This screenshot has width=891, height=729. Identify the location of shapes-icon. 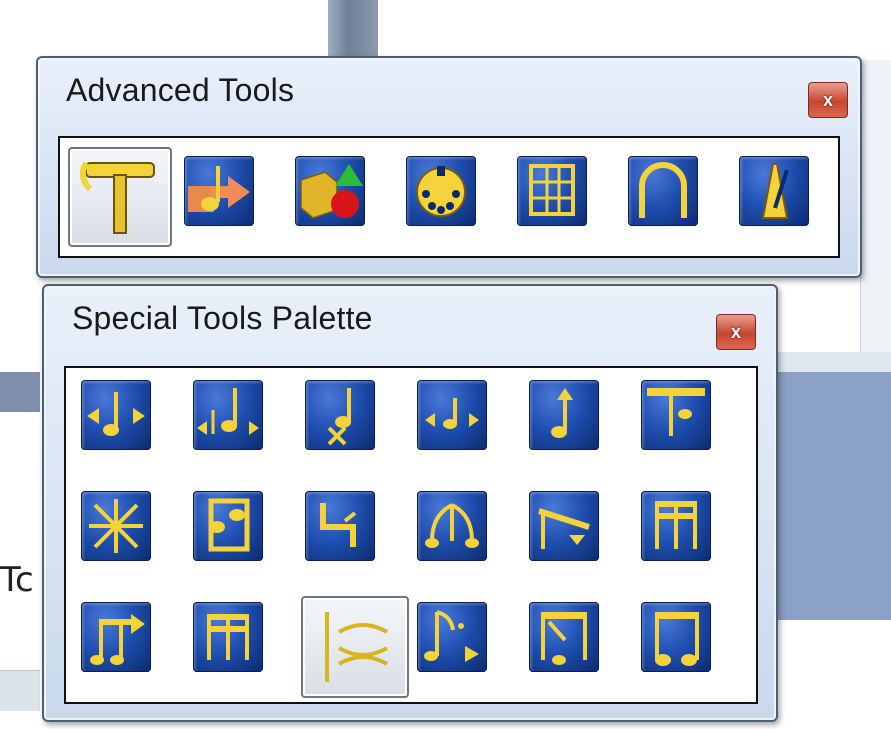
(331, 191).